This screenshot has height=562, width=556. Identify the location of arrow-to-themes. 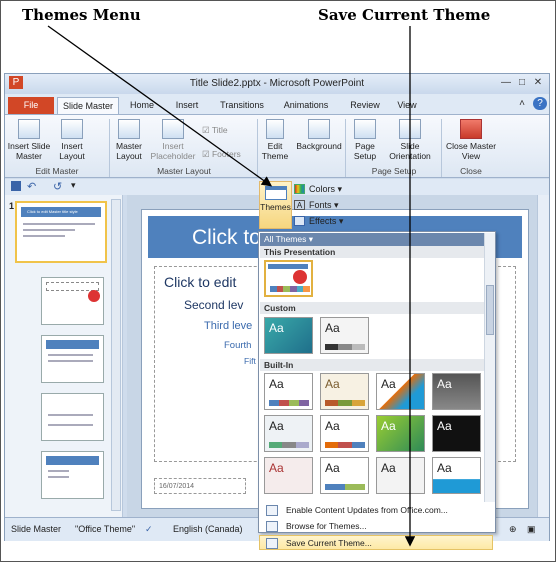
(160, 106).